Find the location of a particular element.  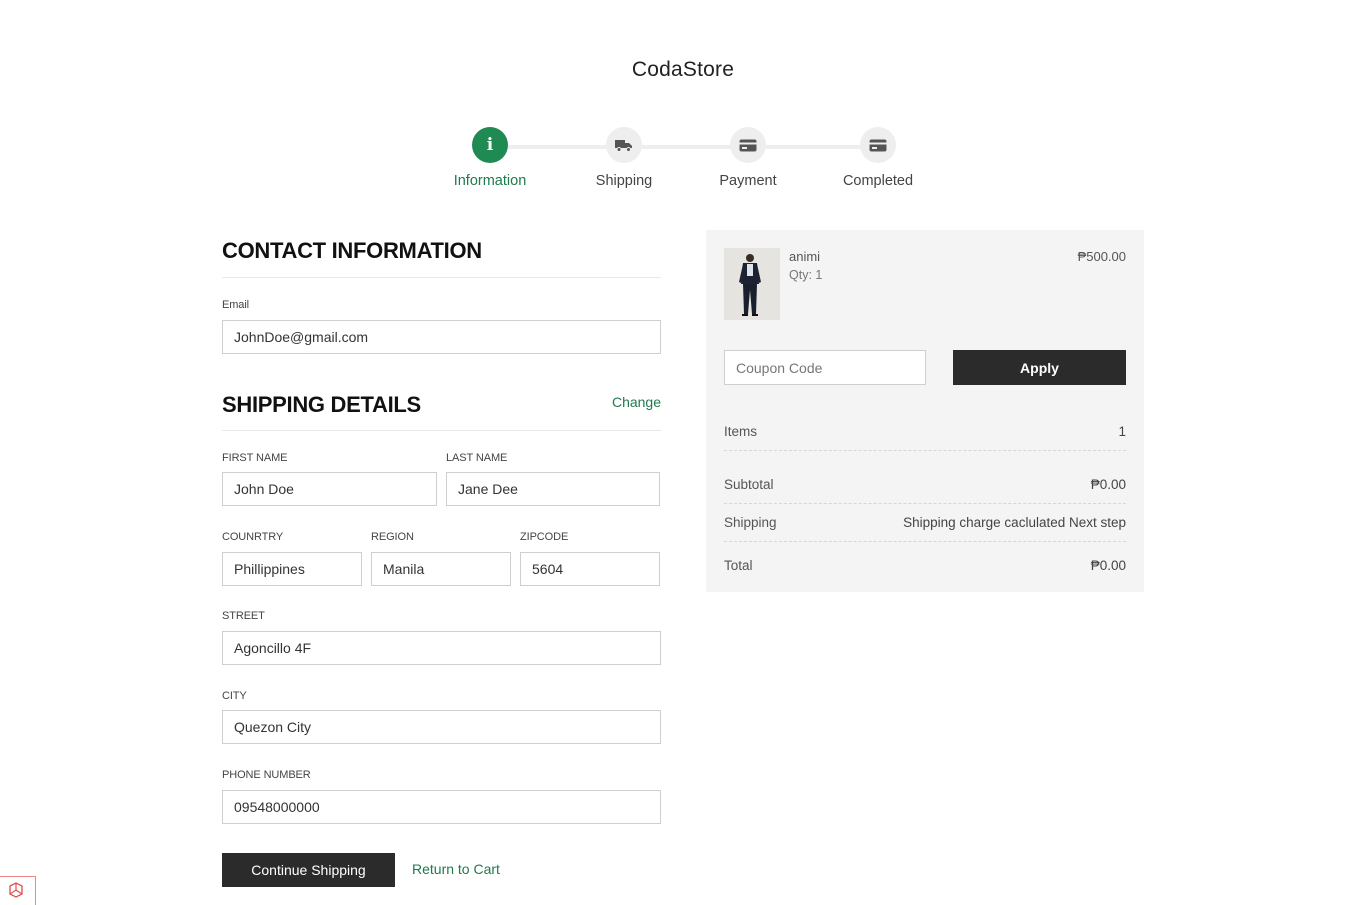

contact-title: CONTACT INFORMATION is located at coordinates (352, 250).